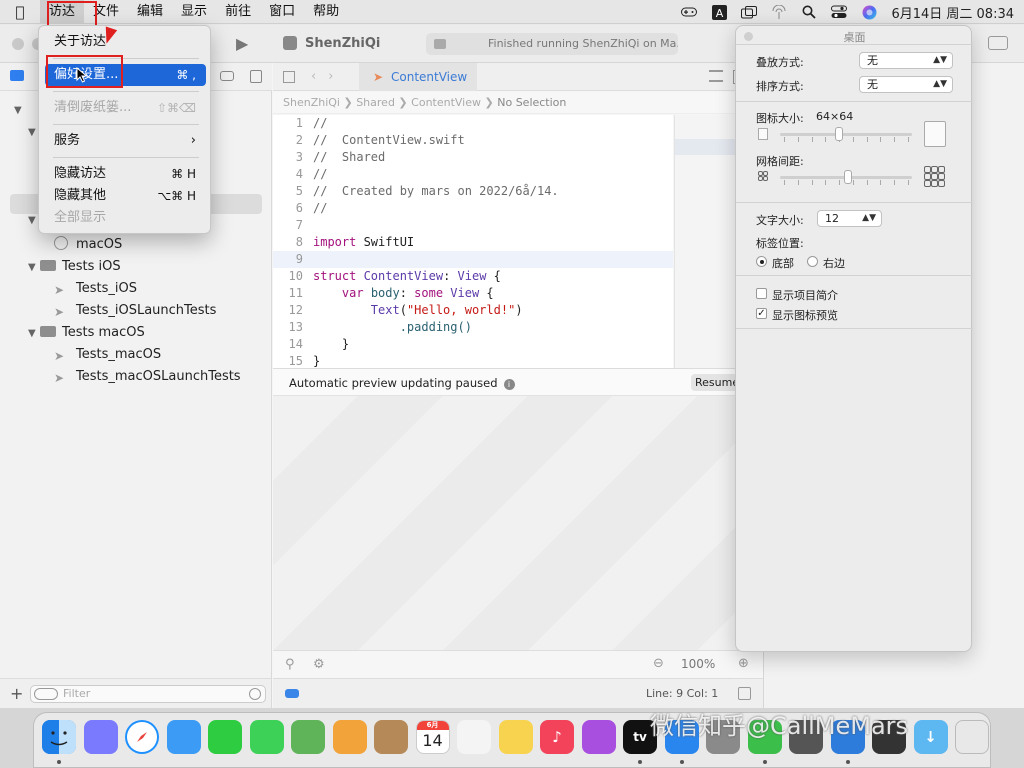 This screenshot has height=768, width=1024. I want to click on menu-item-about-finder: 关于访达, so click(125, 42).